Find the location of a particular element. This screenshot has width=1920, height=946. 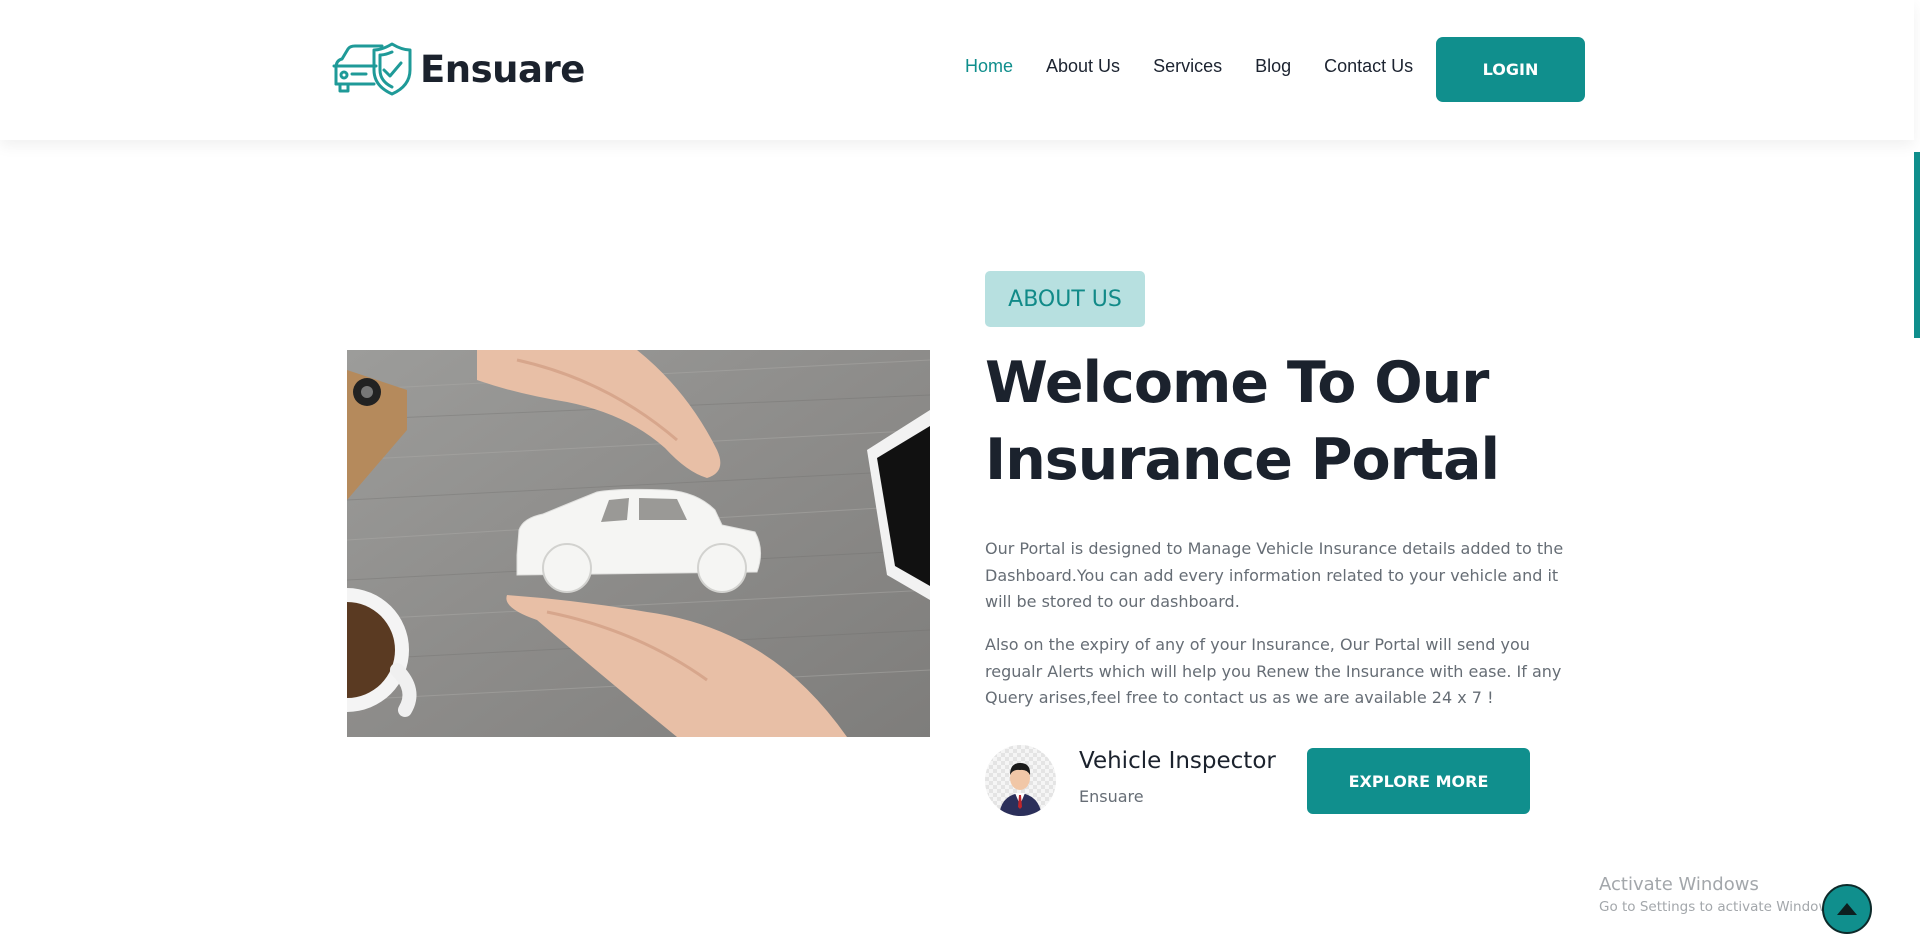

hero-image is located at coordinates (638, 543).